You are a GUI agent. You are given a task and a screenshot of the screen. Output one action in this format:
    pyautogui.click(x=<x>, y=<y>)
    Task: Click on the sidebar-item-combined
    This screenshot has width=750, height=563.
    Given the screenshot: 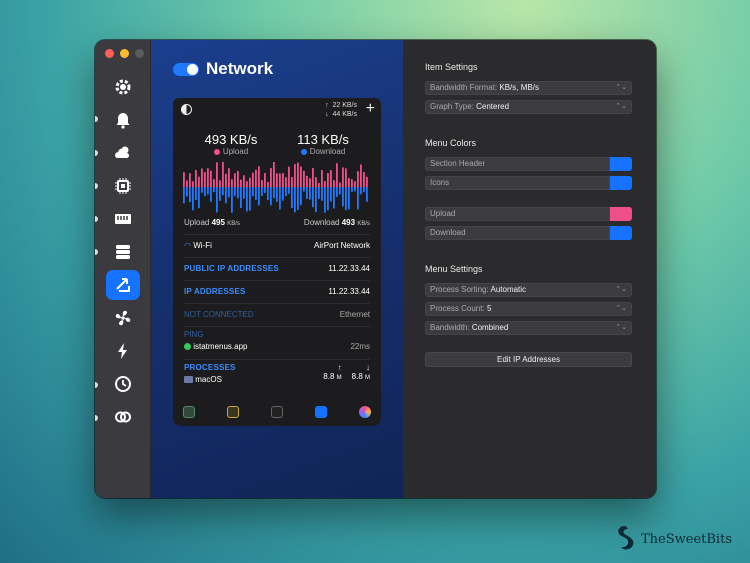 What is the action you would take?
    pyautogui.click(x=123, y=417)
    